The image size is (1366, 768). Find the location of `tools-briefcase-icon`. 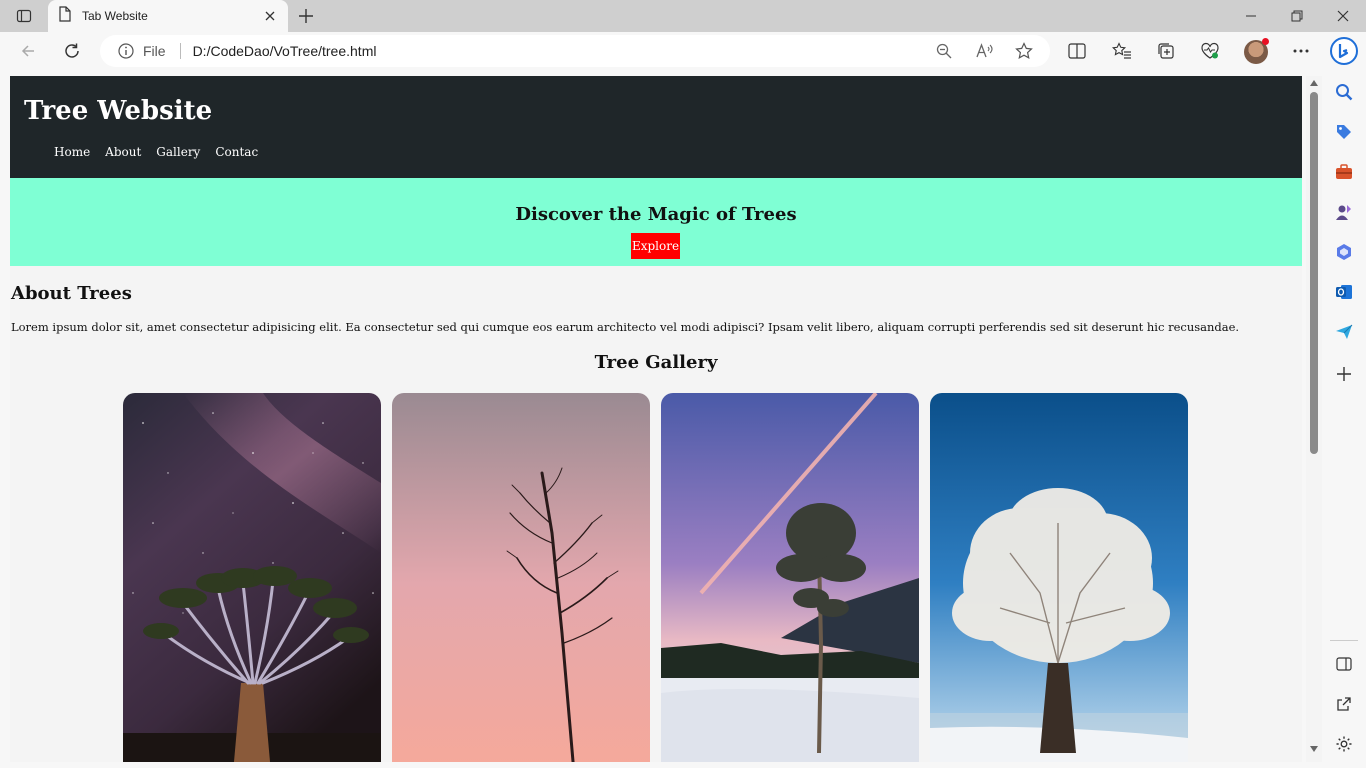

tools-briefcase-icon is located at coordinates (1344, 172).